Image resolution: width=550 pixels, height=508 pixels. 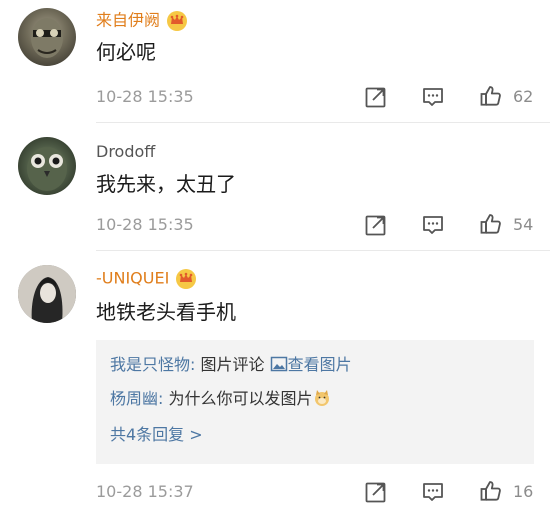 I want to click on username: -UNIQUEI, so click(x=146, y=279).